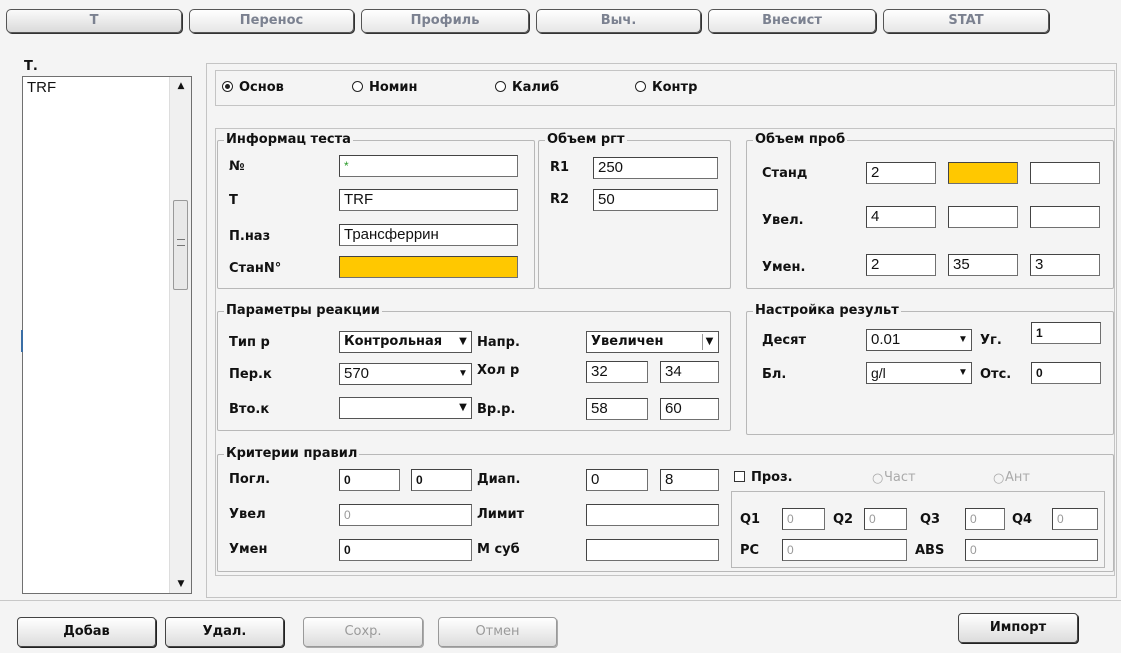 This screenshot has height=653, width=1121. I want to click on sample-dec-field-2: 35, so click(983, 265).